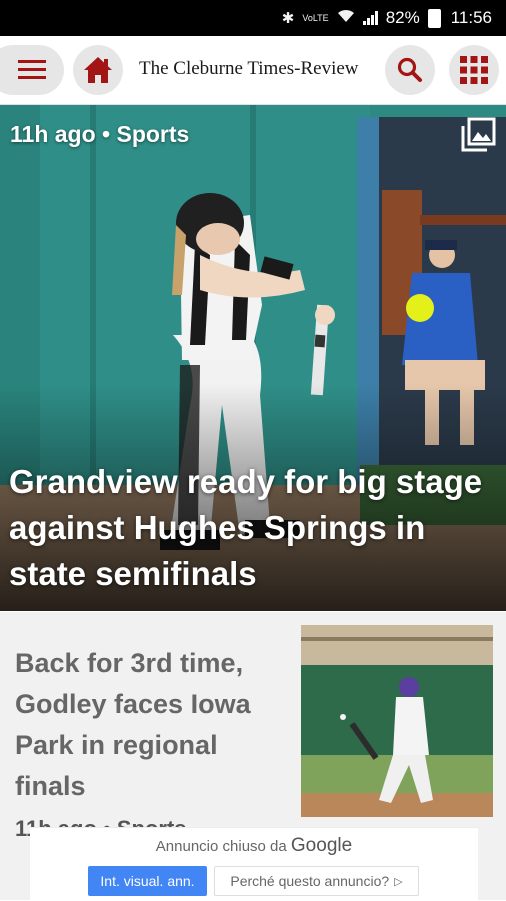  I want to click on home-button, so click(98, 70).